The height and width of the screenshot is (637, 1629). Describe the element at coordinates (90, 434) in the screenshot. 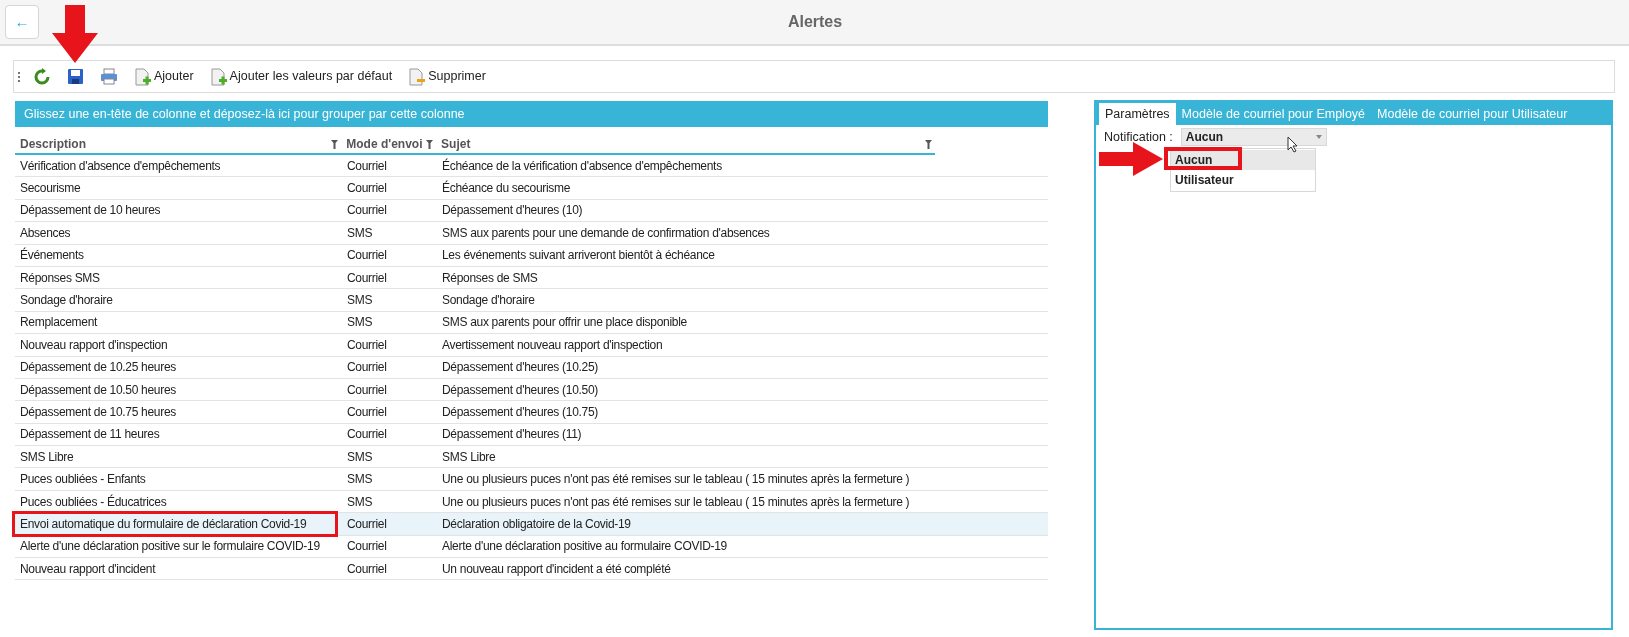

I see `table-cell: Dépassement de 11 heures` at that location.